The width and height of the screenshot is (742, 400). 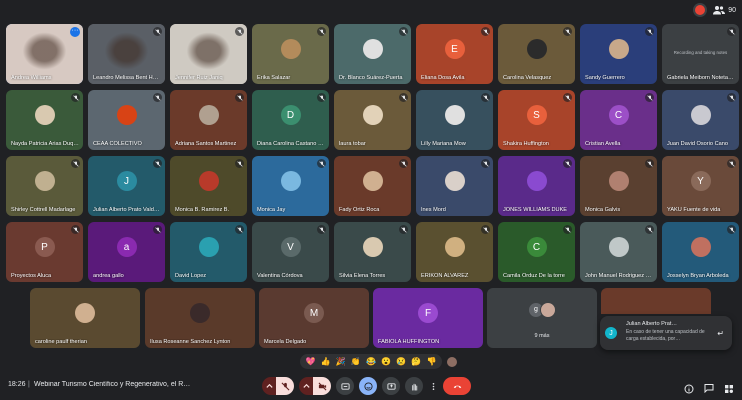 I want to click on captions-button, so click(x=345, y=386).